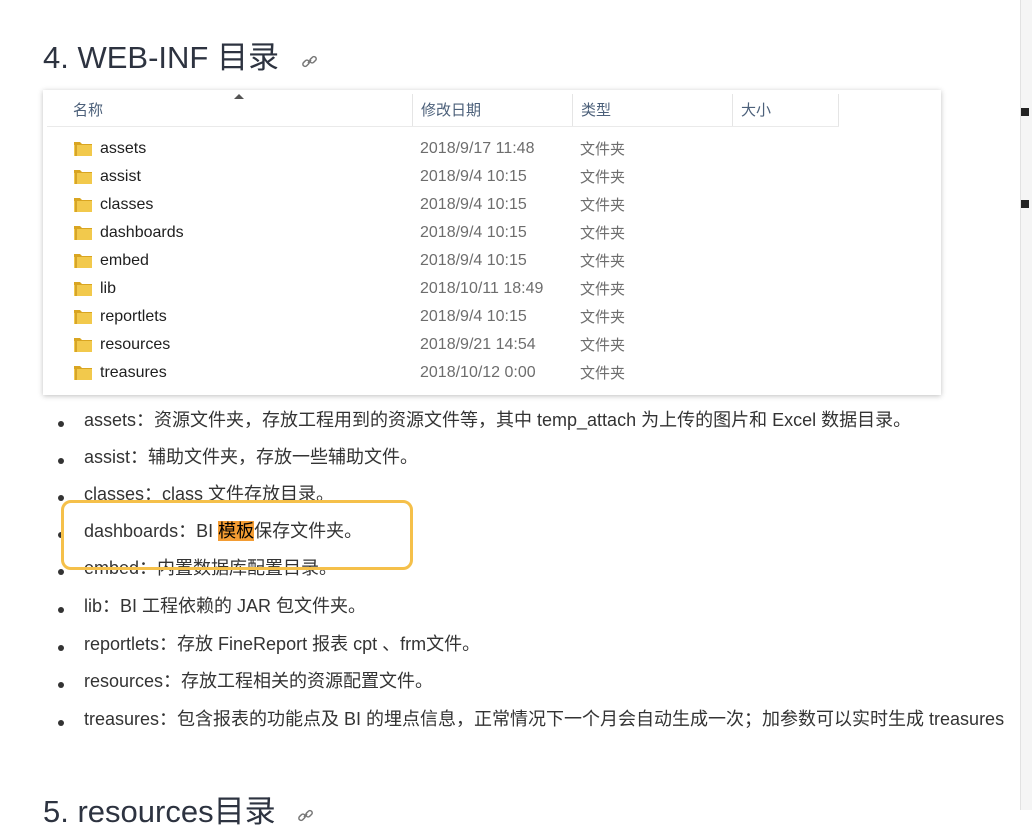 This screenshot has width=1032, height=832. I want to click on list-item-text: reportlets：存放 FineReport 报表 cpt 、frm文件。, so click(282, 644).